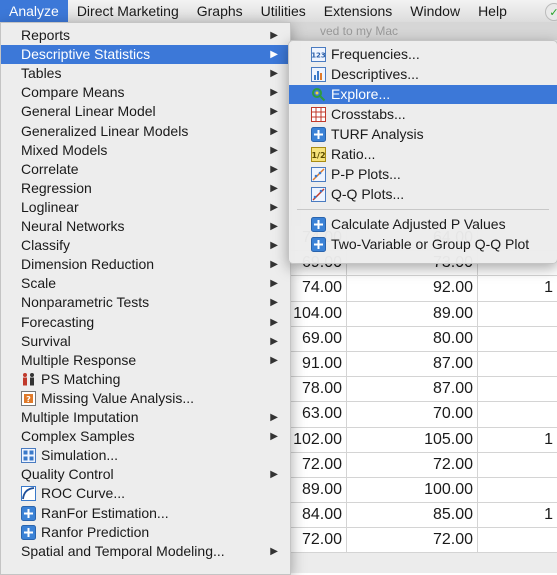 This screenshot has width=557, height=575. I want to click on pp-plot-icon, so click(318, 174).